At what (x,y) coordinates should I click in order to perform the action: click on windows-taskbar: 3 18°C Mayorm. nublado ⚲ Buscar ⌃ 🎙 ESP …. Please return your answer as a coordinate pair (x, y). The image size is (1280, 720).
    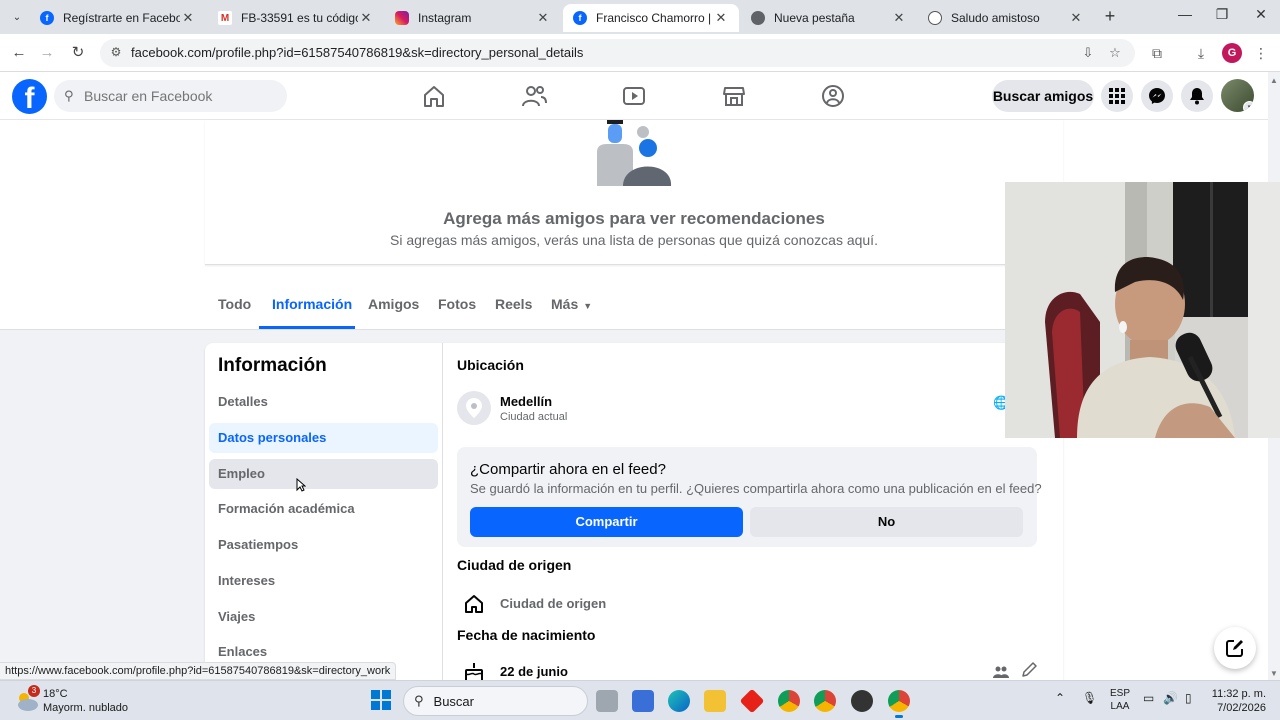
    Looking at the image, I should click on (640, 700).